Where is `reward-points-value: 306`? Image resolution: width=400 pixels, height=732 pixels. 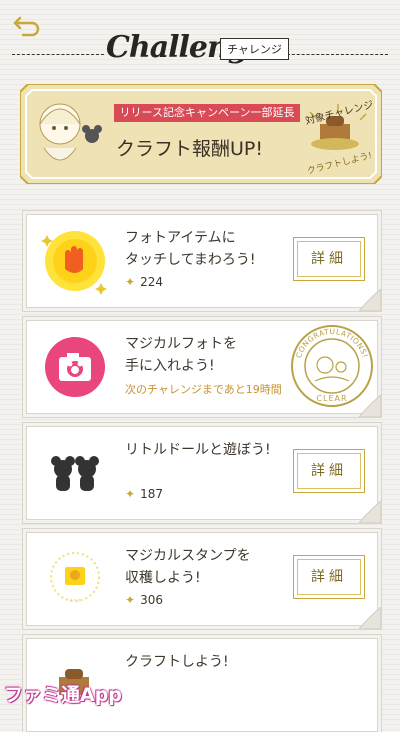 reward-points-value: 306 is located at coordinates (151, 600).